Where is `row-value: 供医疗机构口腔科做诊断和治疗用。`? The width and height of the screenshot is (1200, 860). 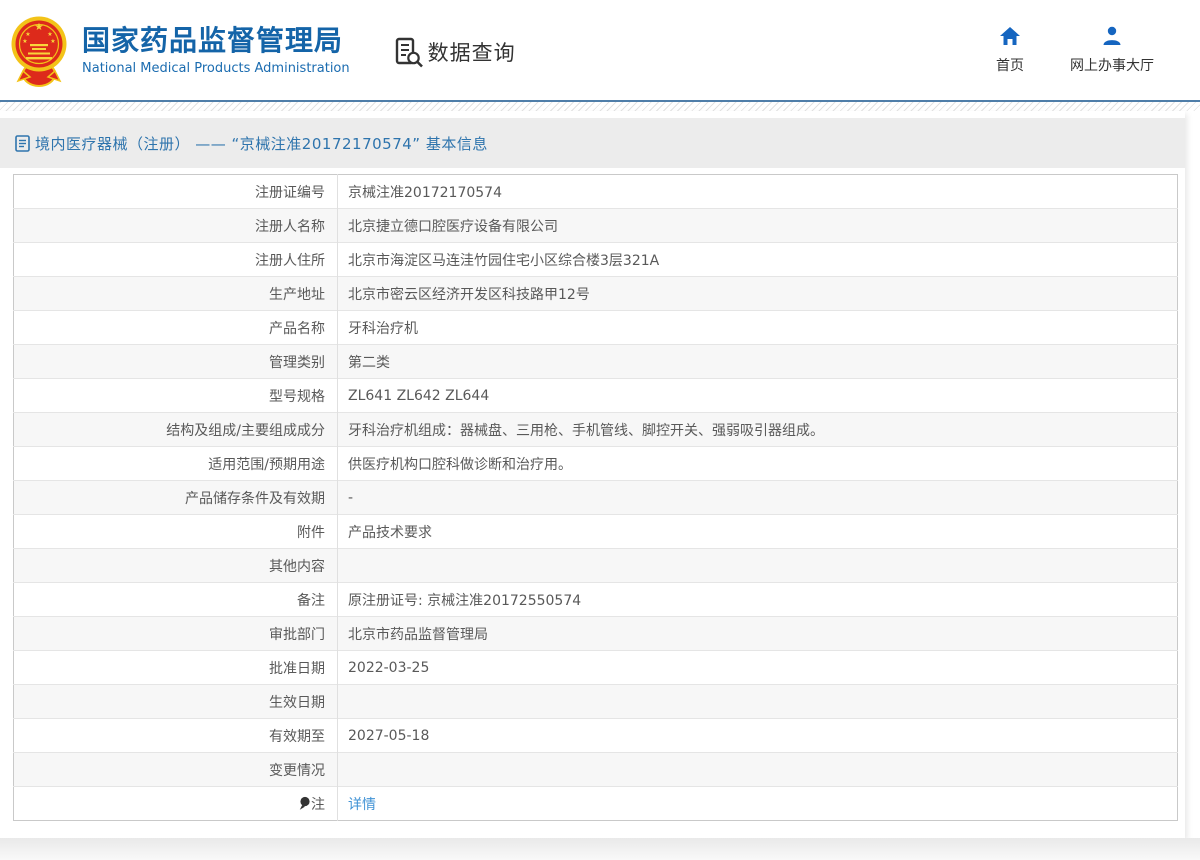 row-value: 供医疗机构口腔科做诊断和治疗用。 is located at coordinates (757, 463).